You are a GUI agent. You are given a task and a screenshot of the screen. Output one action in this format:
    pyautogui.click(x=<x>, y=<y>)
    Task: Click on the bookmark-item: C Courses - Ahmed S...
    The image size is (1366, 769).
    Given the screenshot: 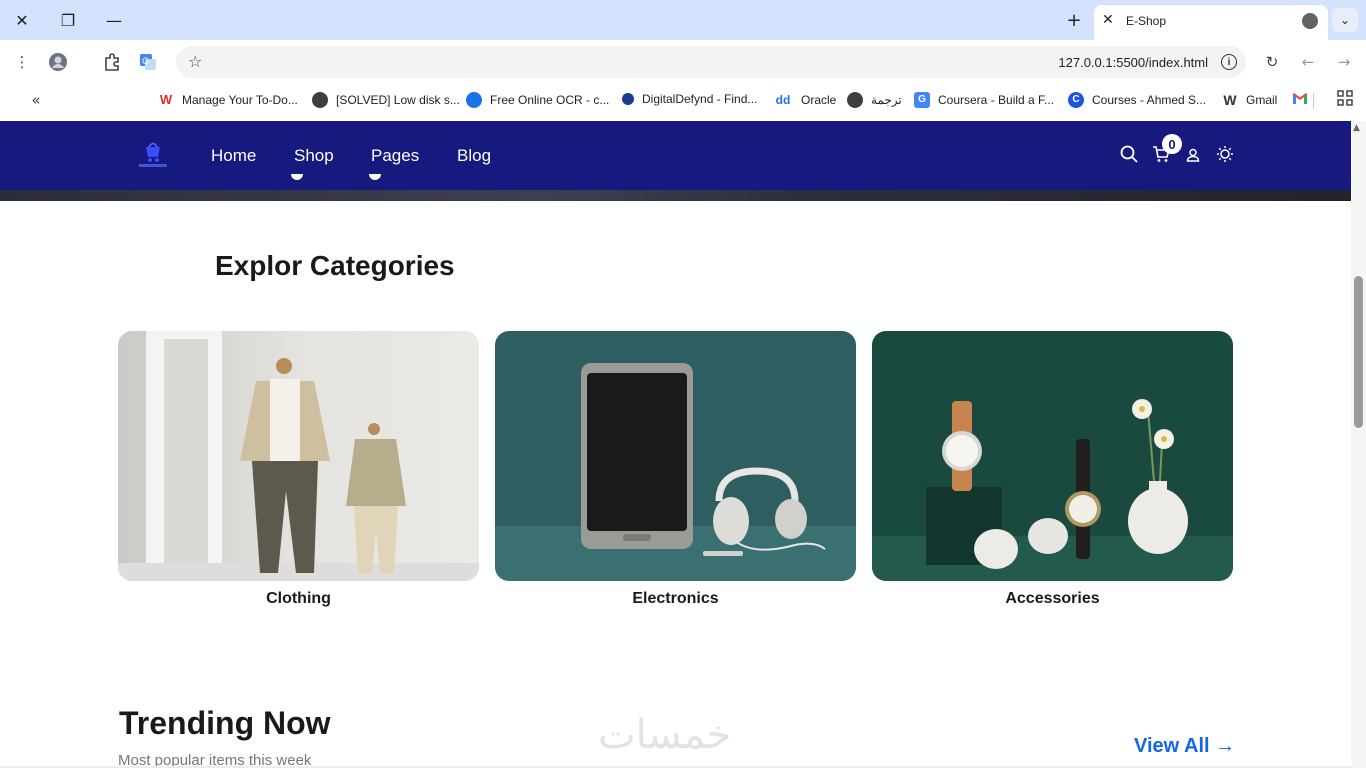 What is the action you would take?
    pyautogui.click(x=1137, y=100)
    